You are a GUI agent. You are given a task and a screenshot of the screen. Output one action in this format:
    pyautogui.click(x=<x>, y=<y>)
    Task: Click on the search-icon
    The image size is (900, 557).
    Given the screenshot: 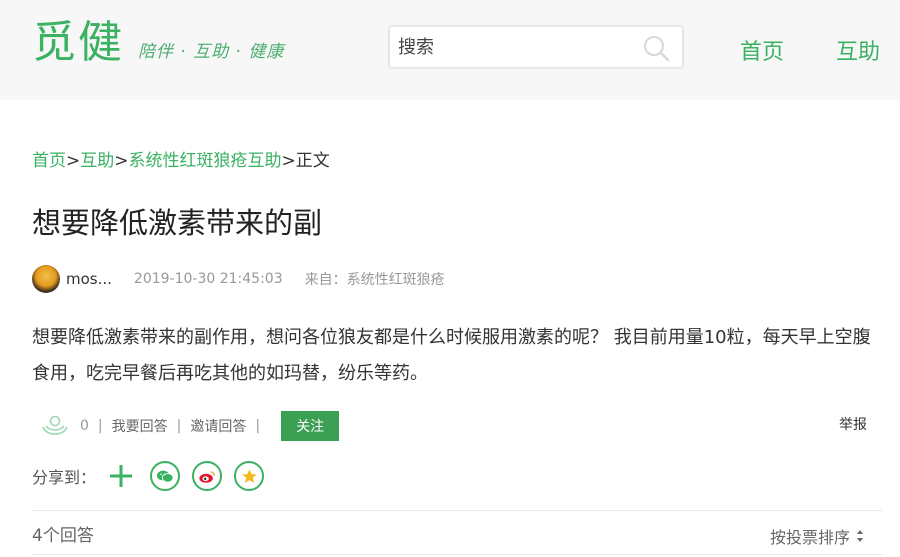 What is the action you would take?
    pyautogui.click(x=656, y=48)
    